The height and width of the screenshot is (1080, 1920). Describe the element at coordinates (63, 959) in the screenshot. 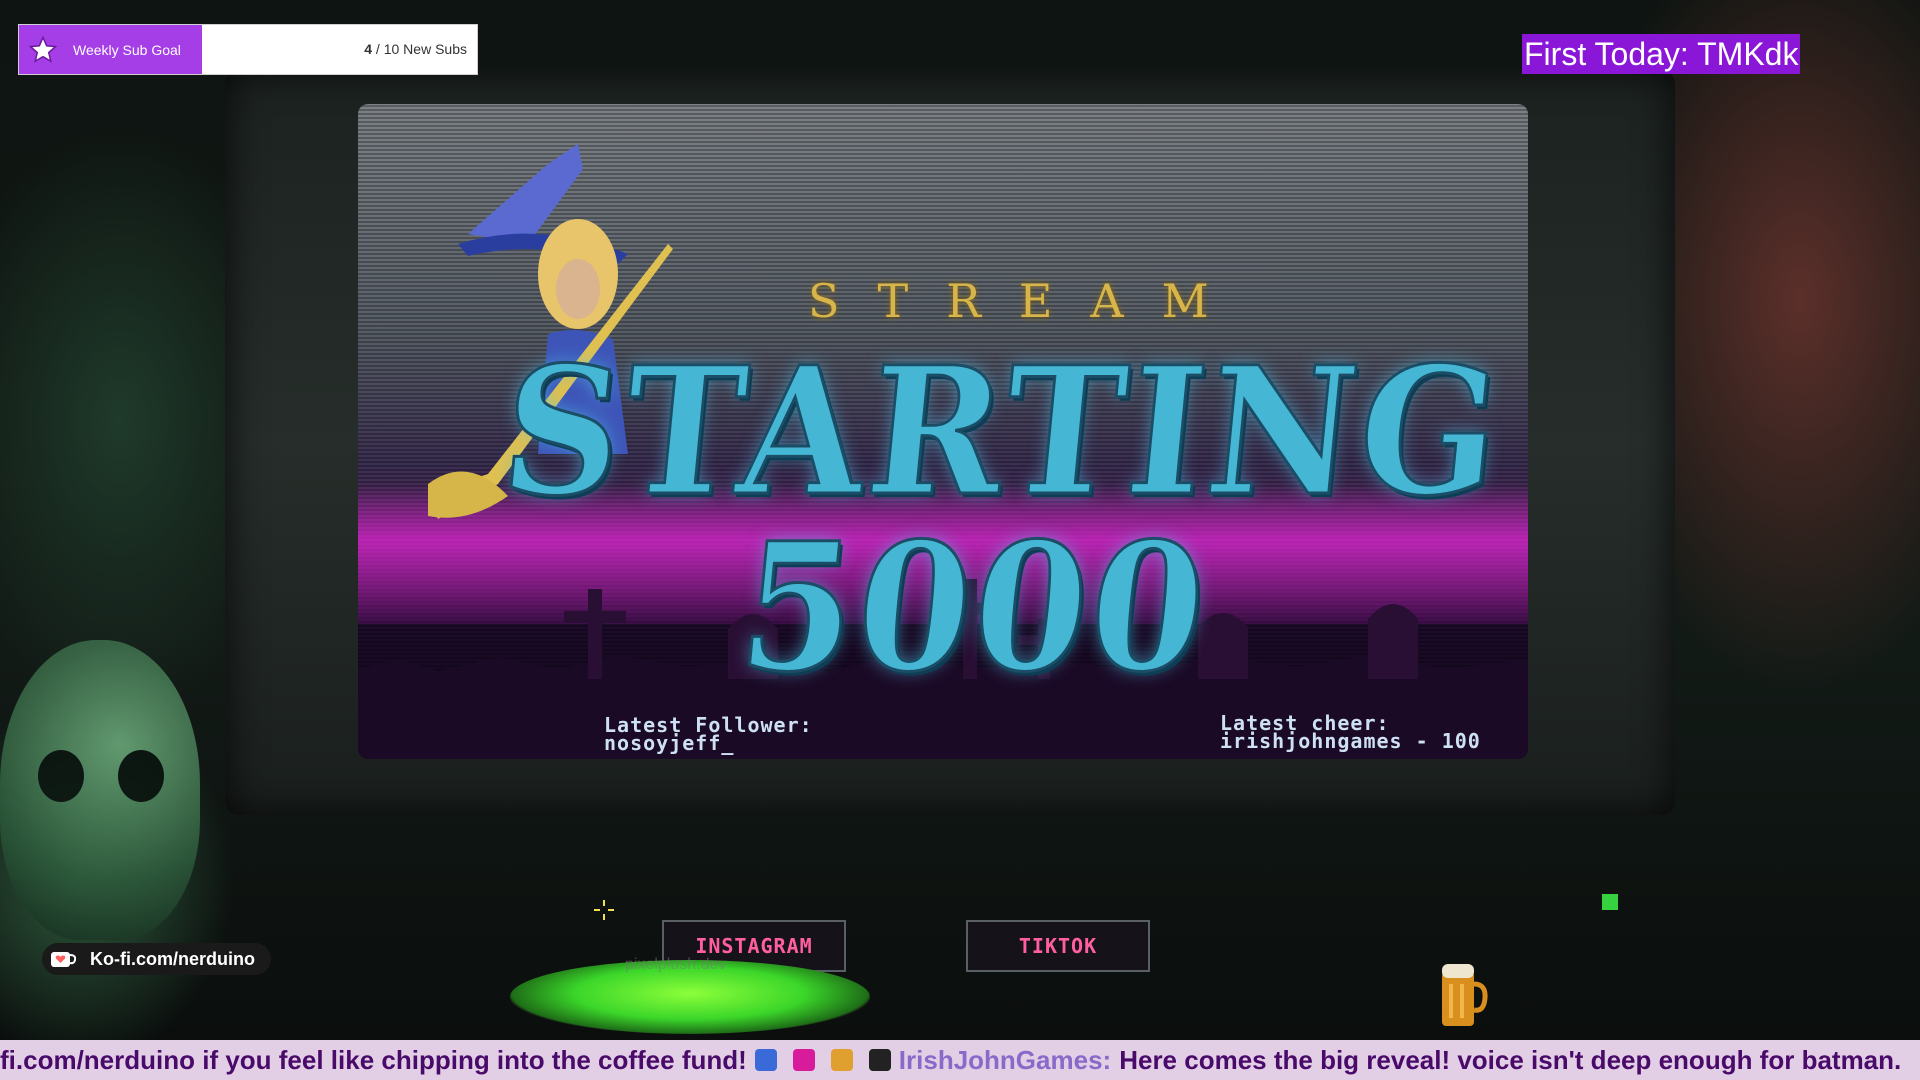

I see `kofi-cup-icon` at that location.